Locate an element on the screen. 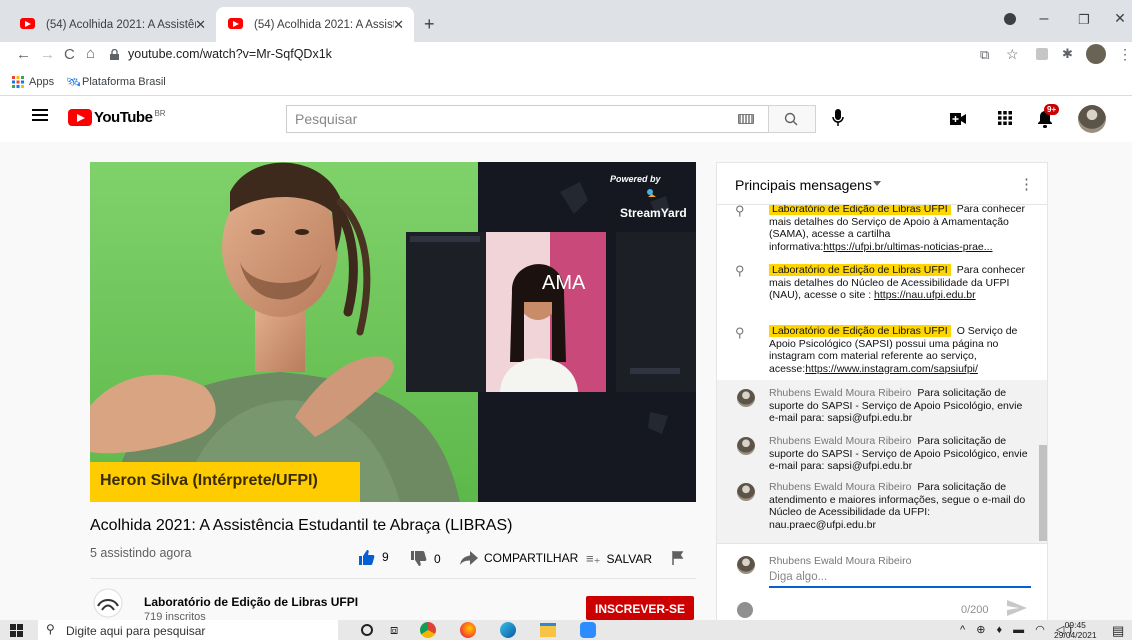 This screenshot has height=640, width=1132. task-view-icon: ⧈ is located at coordinates (394, 630).